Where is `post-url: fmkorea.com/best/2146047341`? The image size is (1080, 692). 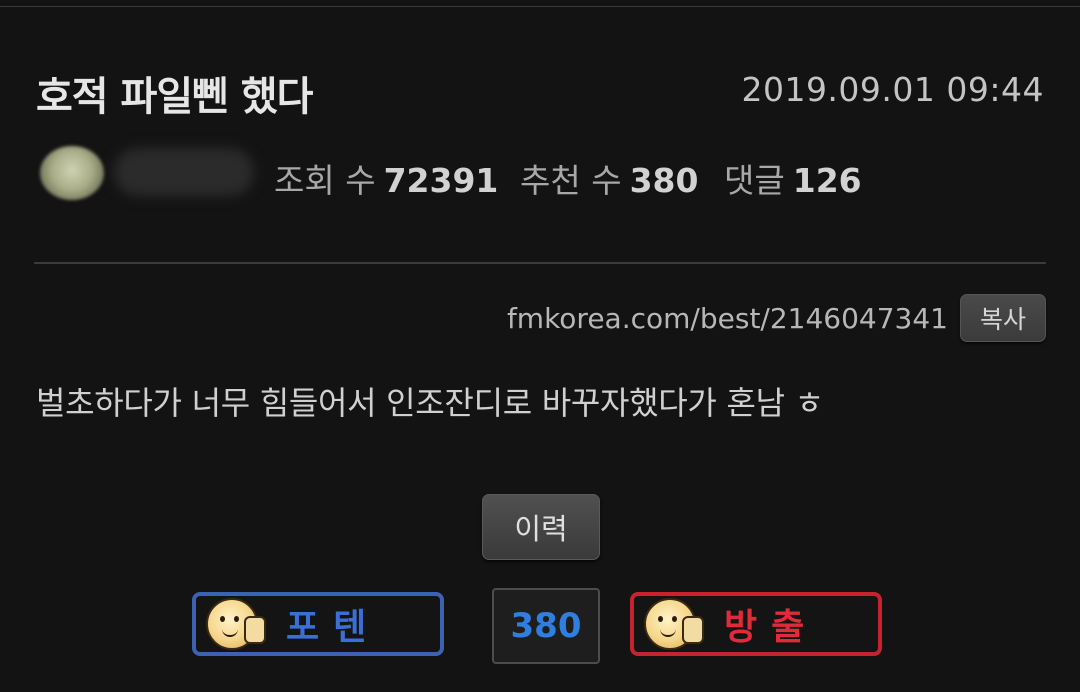 post-url: fmkorea.com/best/2146047341 is located at coordinates (727, 318).